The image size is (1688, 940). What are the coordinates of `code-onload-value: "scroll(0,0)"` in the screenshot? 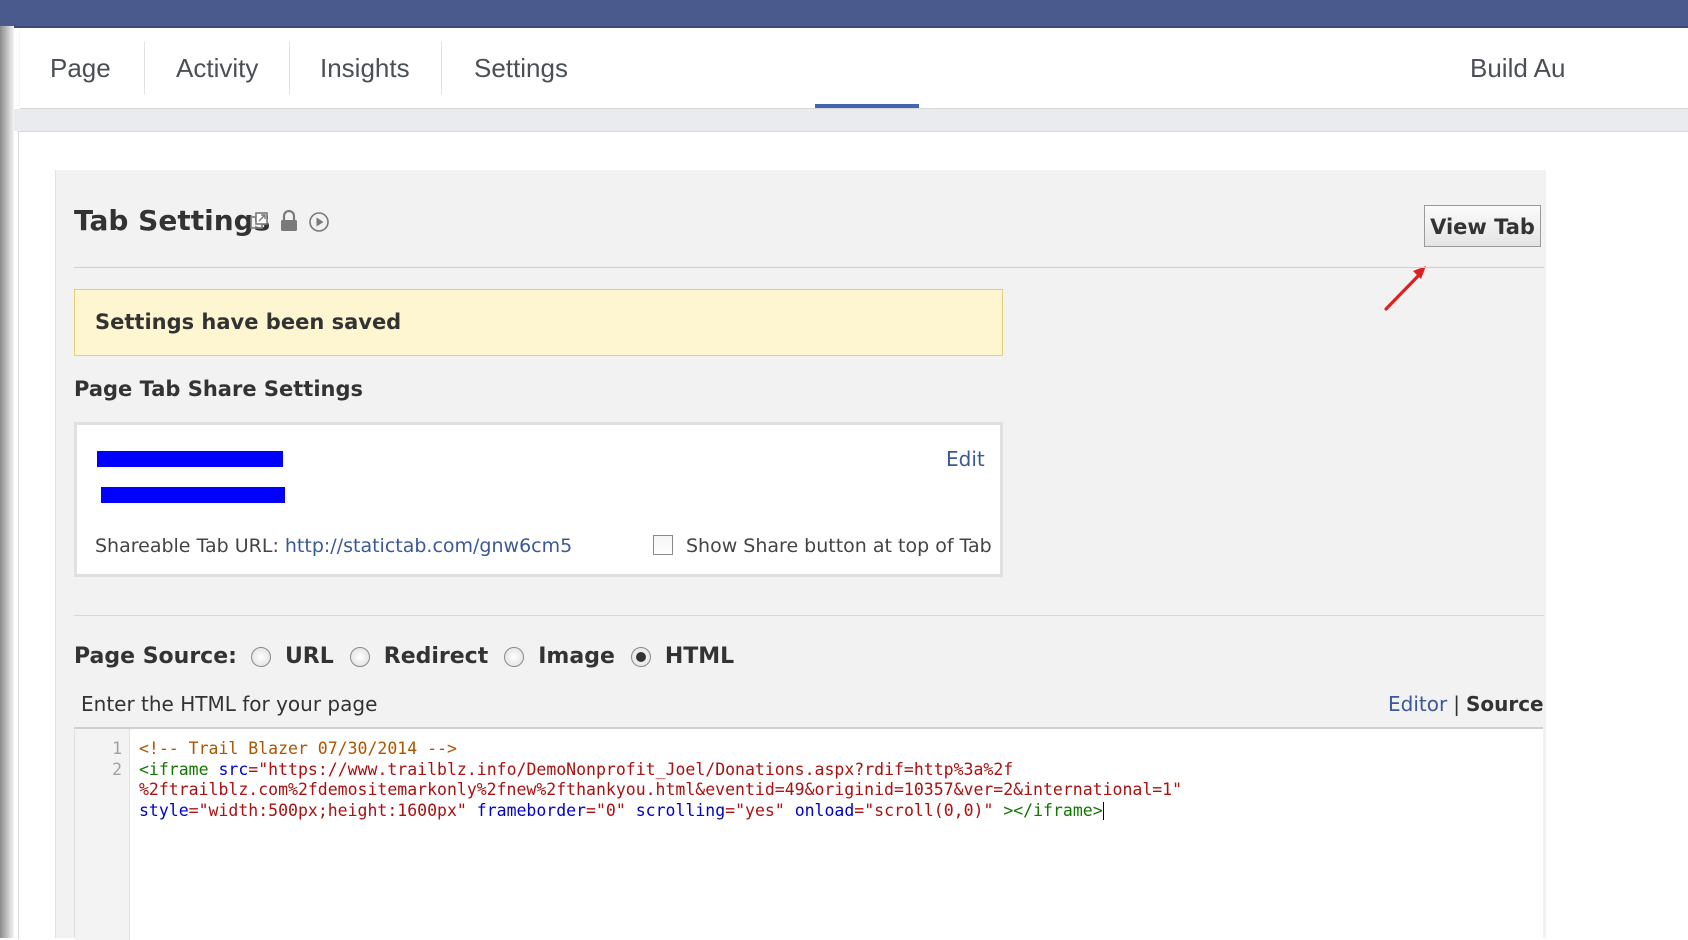 It's located at (929, 810).